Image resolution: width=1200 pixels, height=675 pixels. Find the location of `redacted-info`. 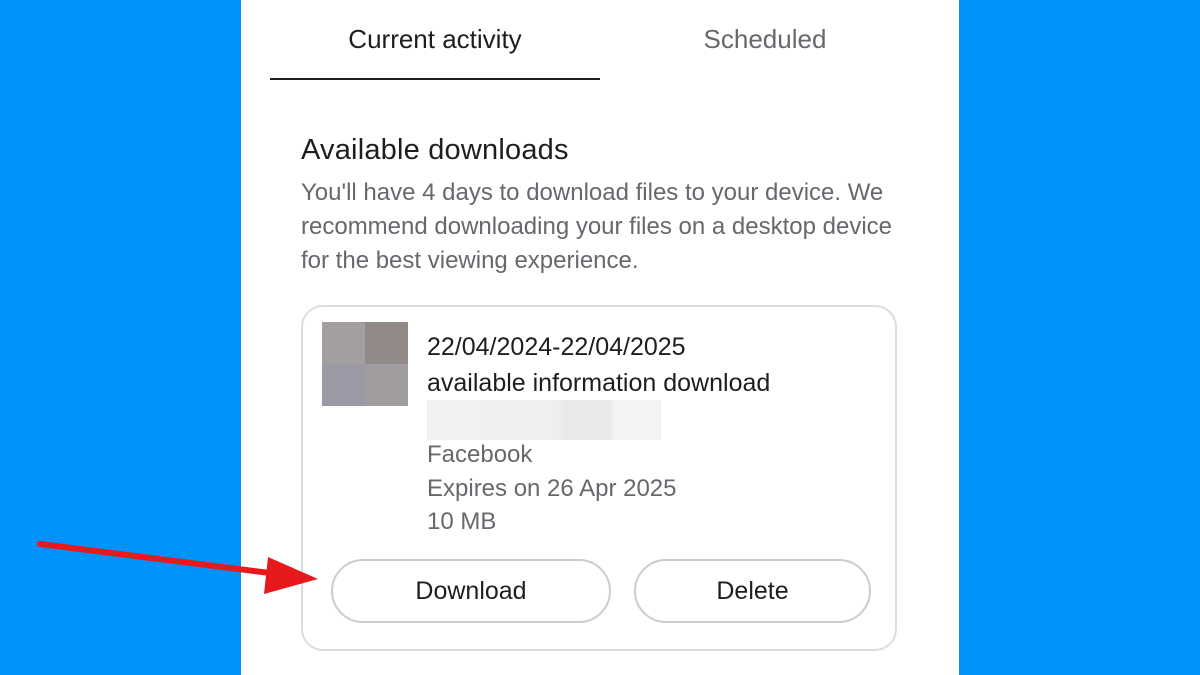

redacted-info is located at coordinates (544, 420).